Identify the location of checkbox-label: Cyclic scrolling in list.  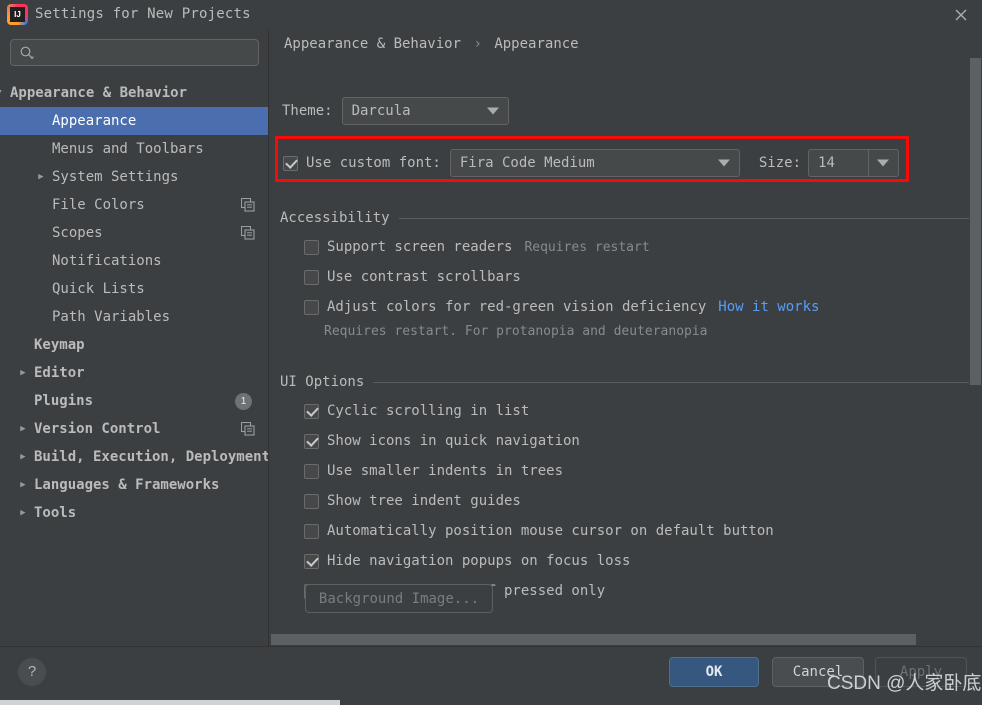
(428, 411).